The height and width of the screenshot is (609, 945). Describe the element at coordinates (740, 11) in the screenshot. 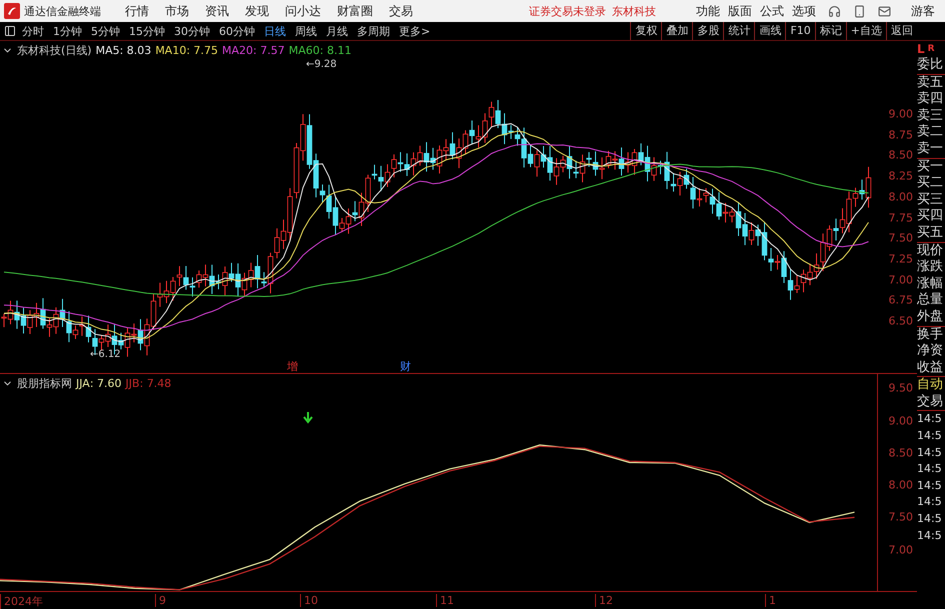

I see `tool-menu-item: 版面` at that location.